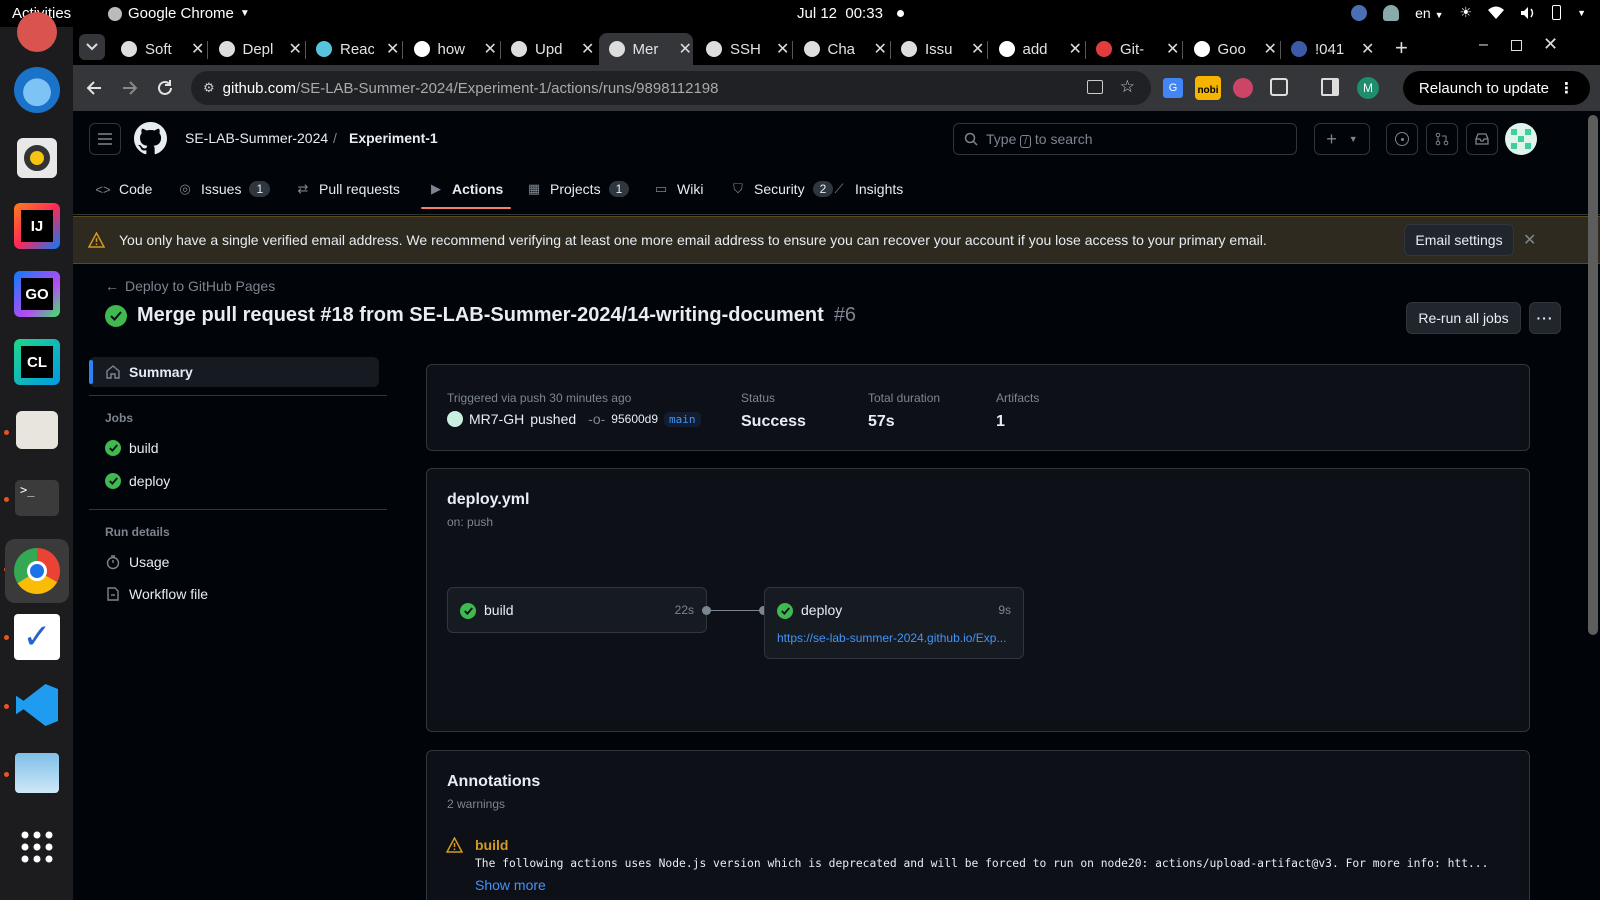  I want to click on dock-item-clion: CL, so click(37, 362).